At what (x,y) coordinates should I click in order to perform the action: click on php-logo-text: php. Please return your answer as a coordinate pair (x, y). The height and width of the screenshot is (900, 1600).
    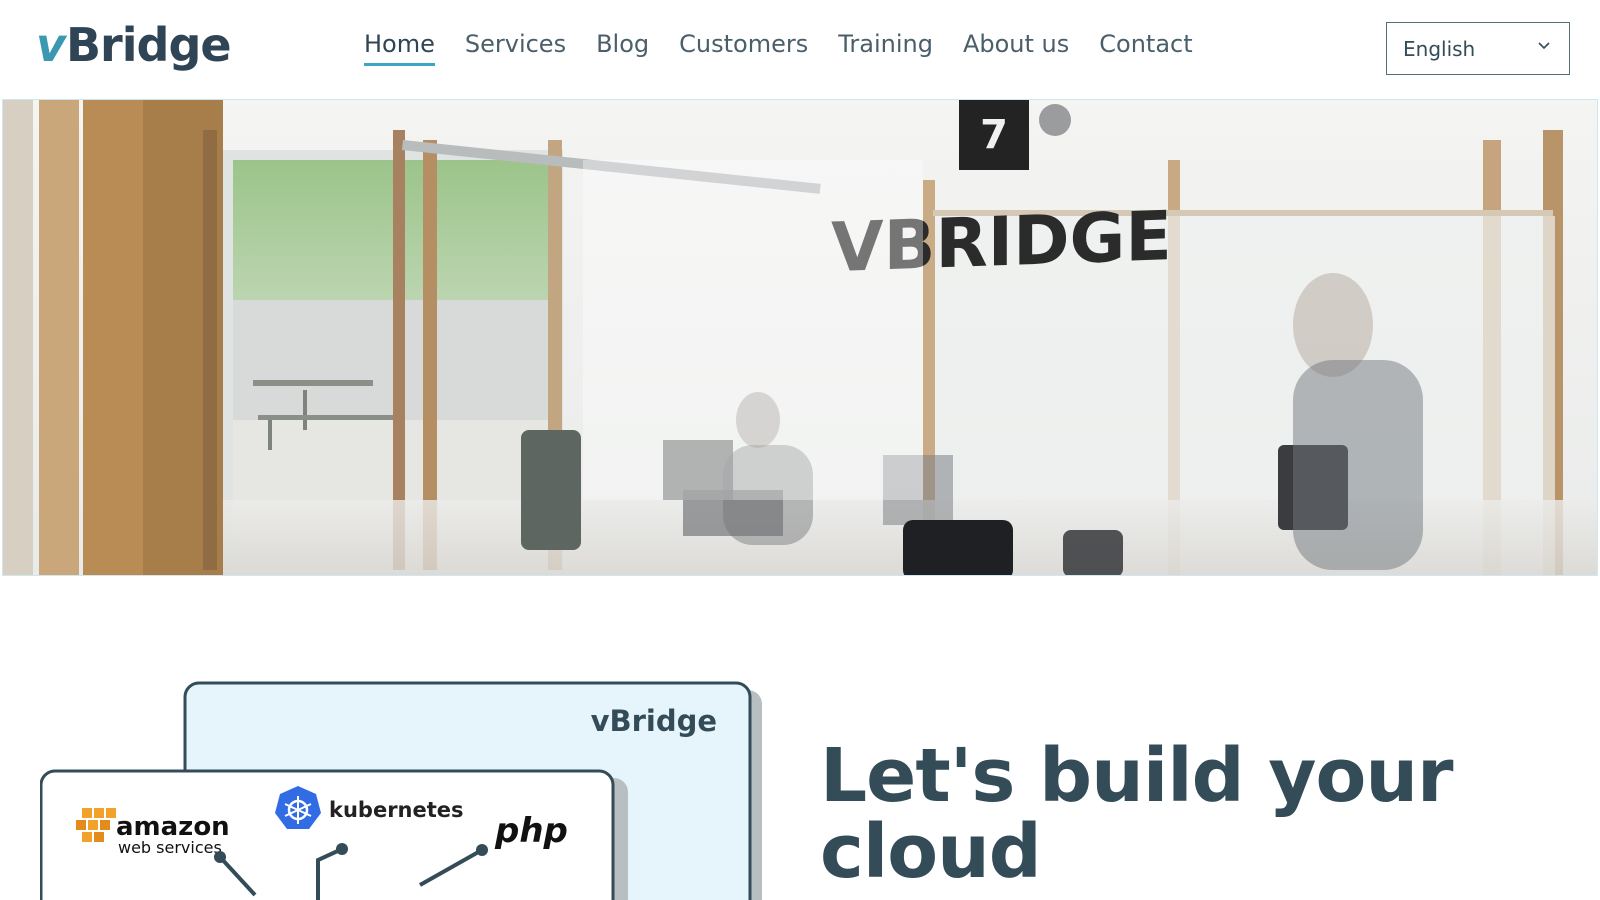
    Looking at the image, I should click on (531, 831).